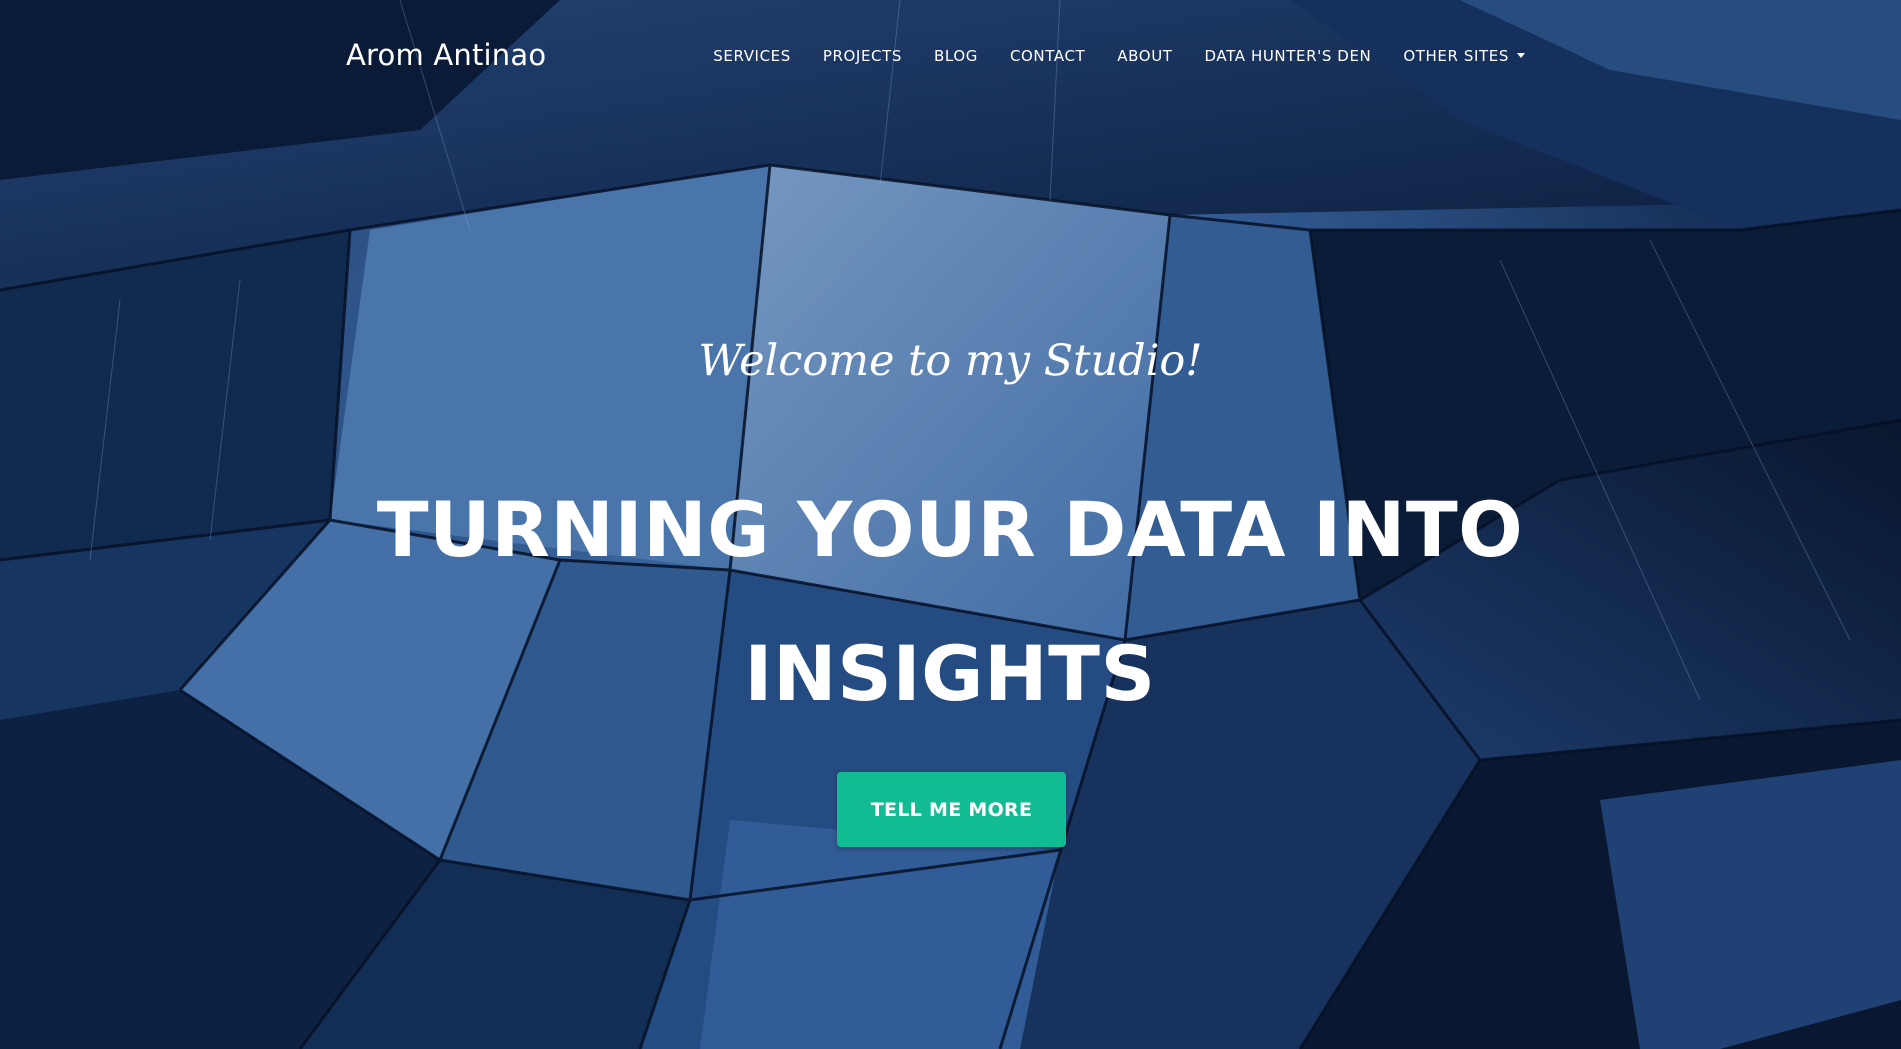 This screenshot has height=1049, width=1901. Describe the element at coordinates (950, 601) in the screenshot. I see `hero-heading: TURNING YOUR DATA INTO INSIGHTS` at that location.